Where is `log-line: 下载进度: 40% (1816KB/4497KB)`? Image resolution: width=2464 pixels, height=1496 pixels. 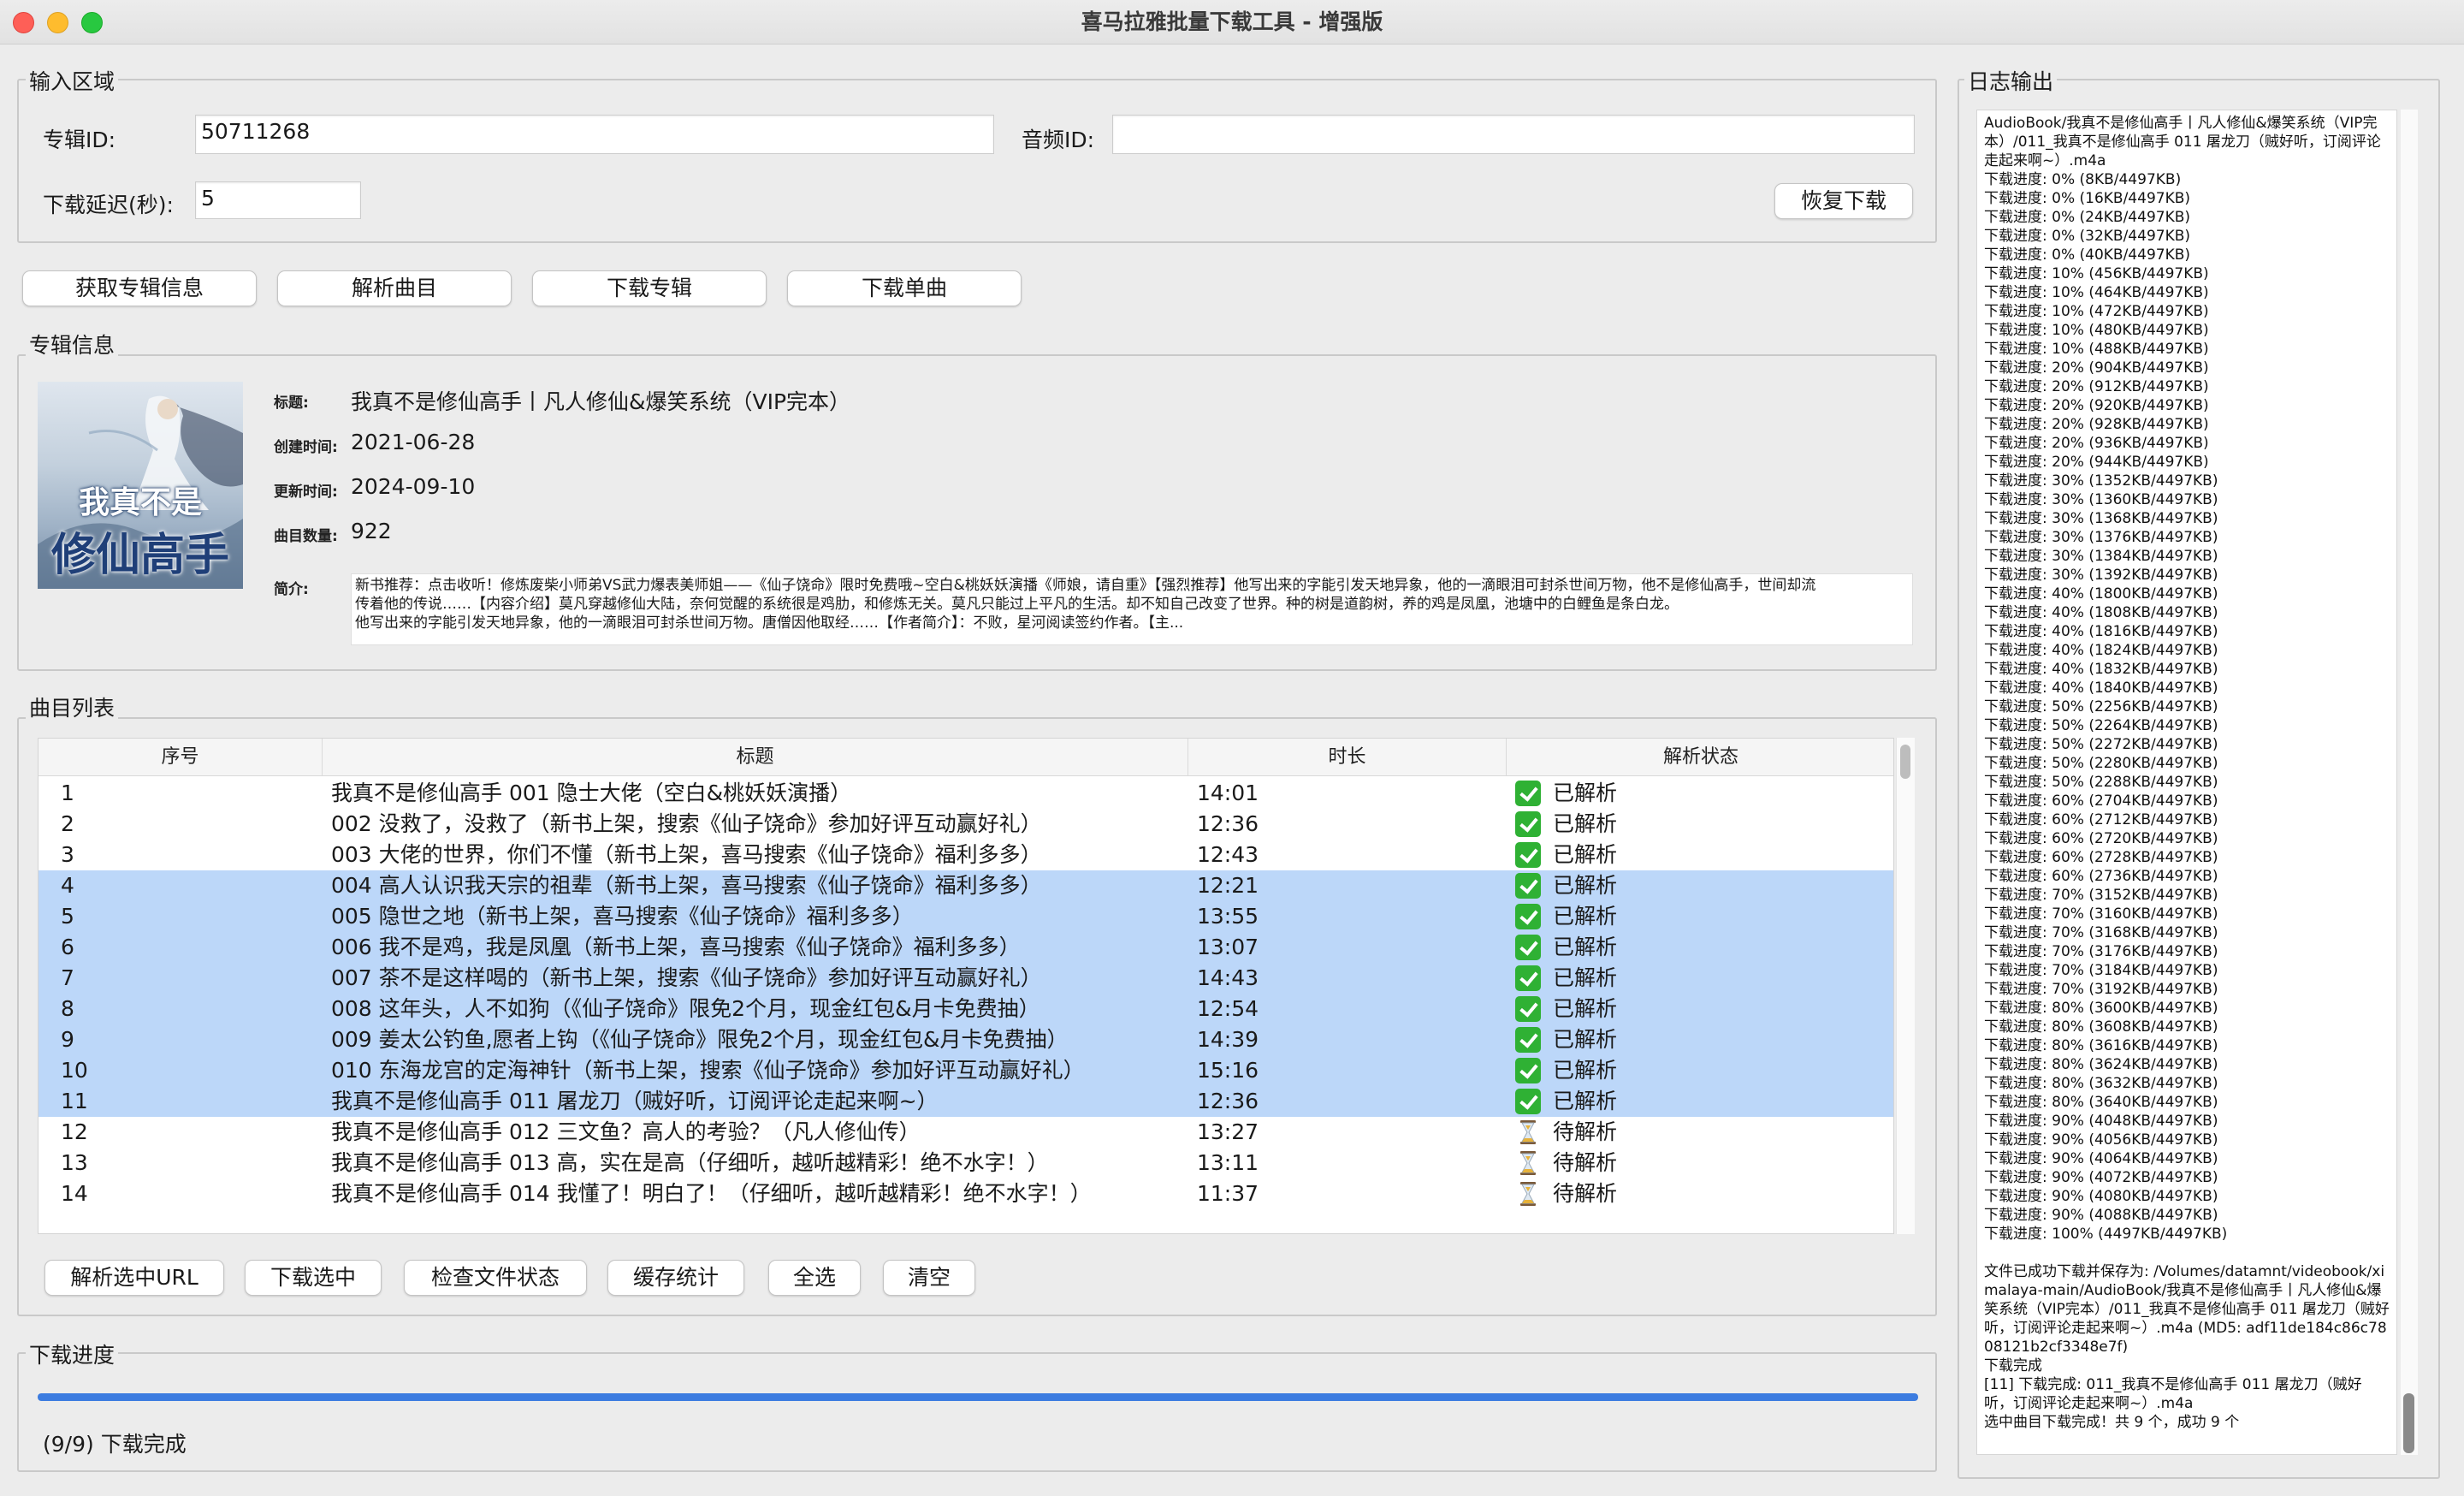 log-line: 下载进度: 40% (1816KB/4497KB) is located at coordinates (2101, 631).